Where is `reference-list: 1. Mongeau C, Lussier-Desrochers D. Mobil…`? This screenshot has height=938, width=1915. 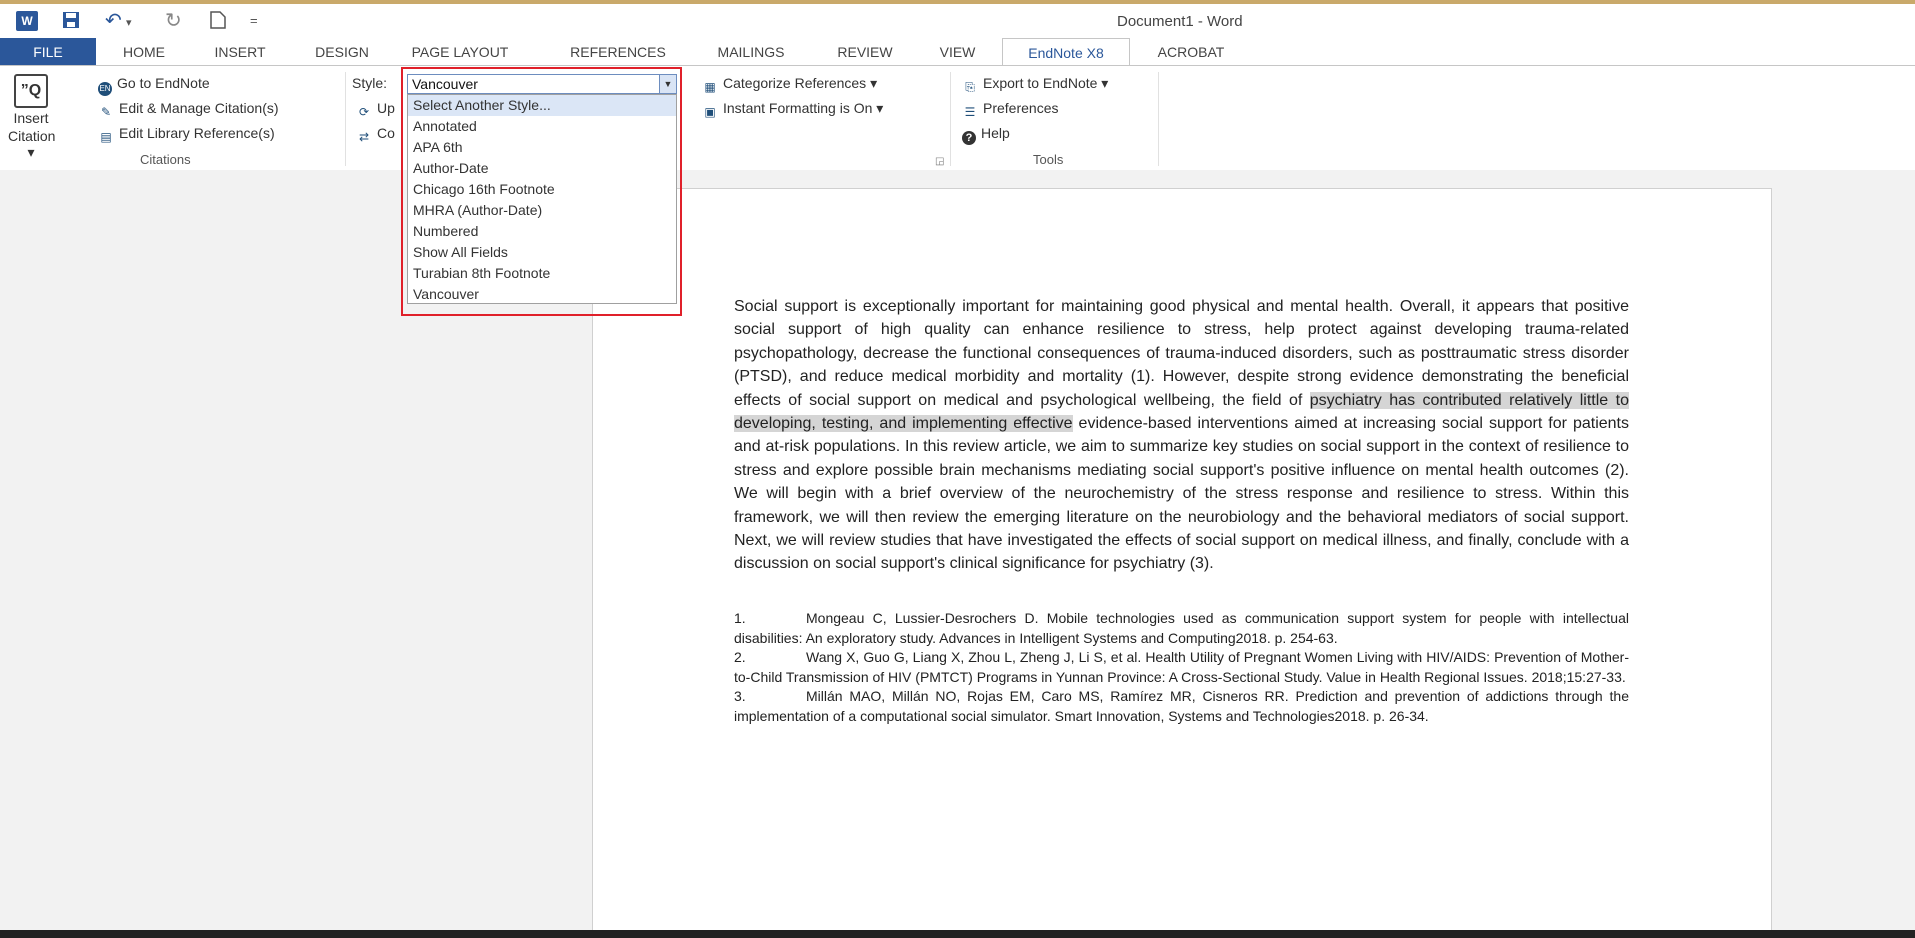
reference-list: 1. Mongeau C, Lussier-Desrochers D. Mobil… is located at coordinates (1181, 667).